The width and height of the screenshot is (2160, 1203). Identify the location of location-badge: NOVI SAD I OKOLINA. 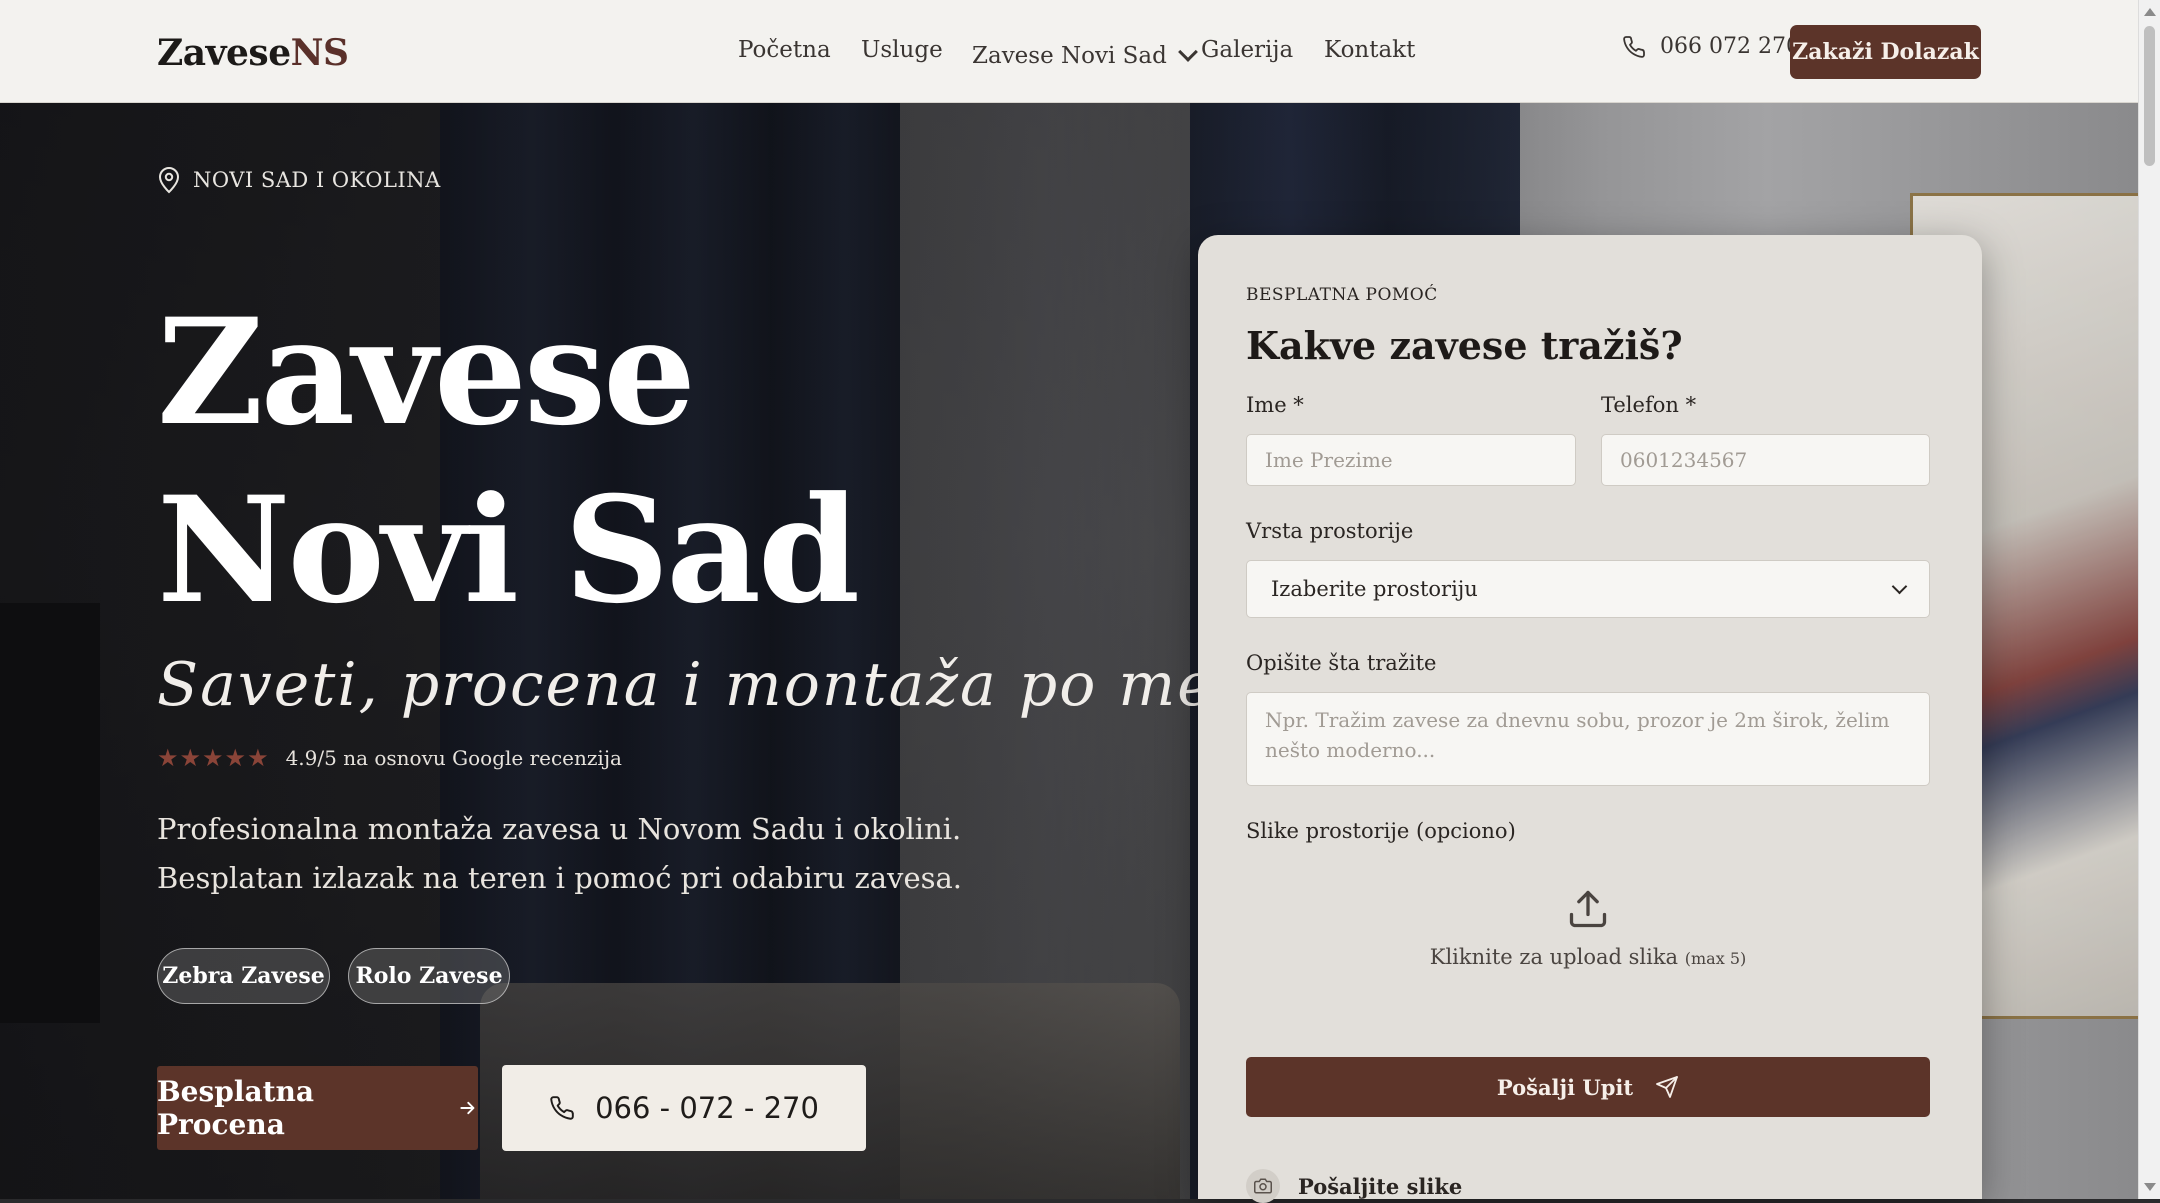
(299, 180).